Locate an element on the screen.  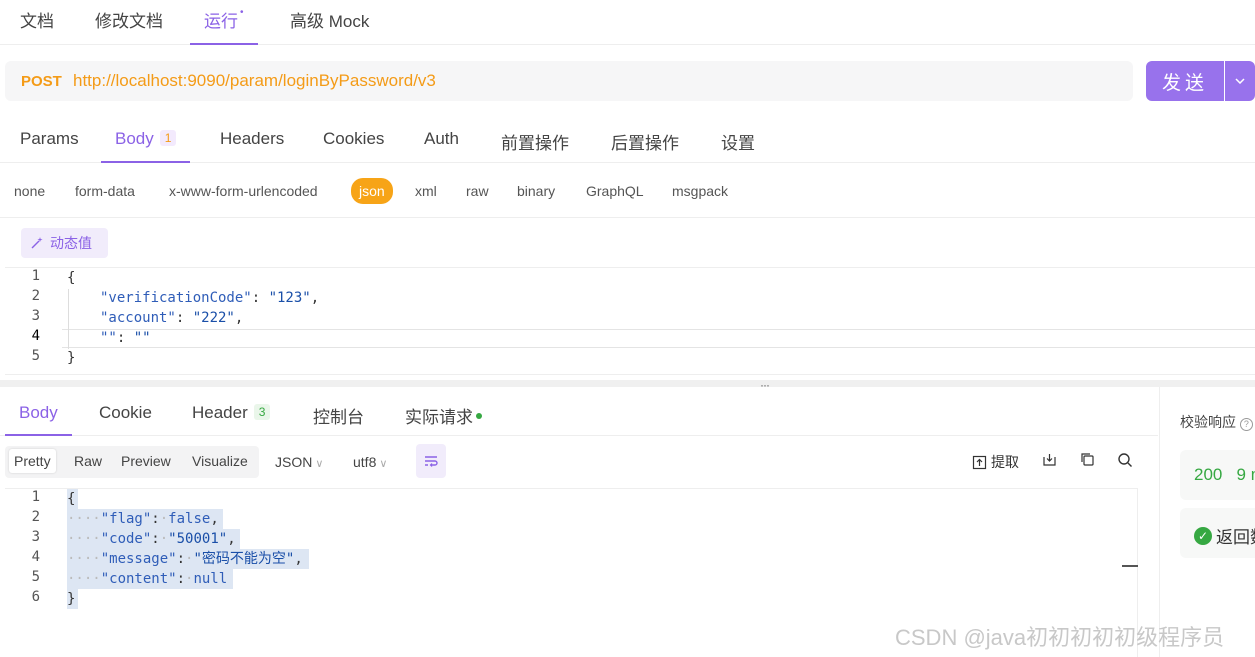
tab-pre-actions: 前置操作 is located at coordinates (535, 146).